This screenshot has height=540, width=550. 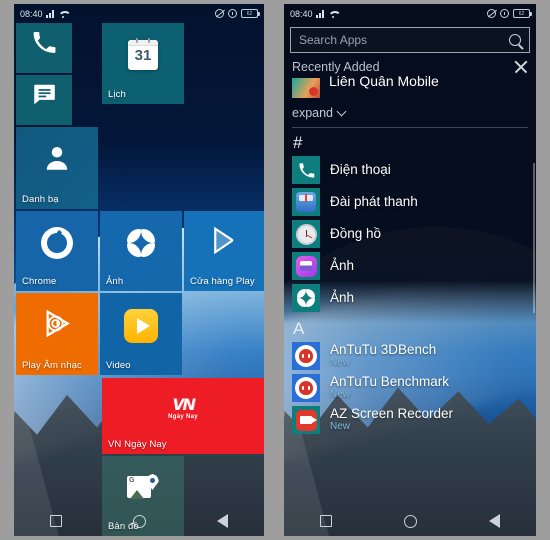 I want to click on antutu-3d-icon, so click(x=306, y=356).